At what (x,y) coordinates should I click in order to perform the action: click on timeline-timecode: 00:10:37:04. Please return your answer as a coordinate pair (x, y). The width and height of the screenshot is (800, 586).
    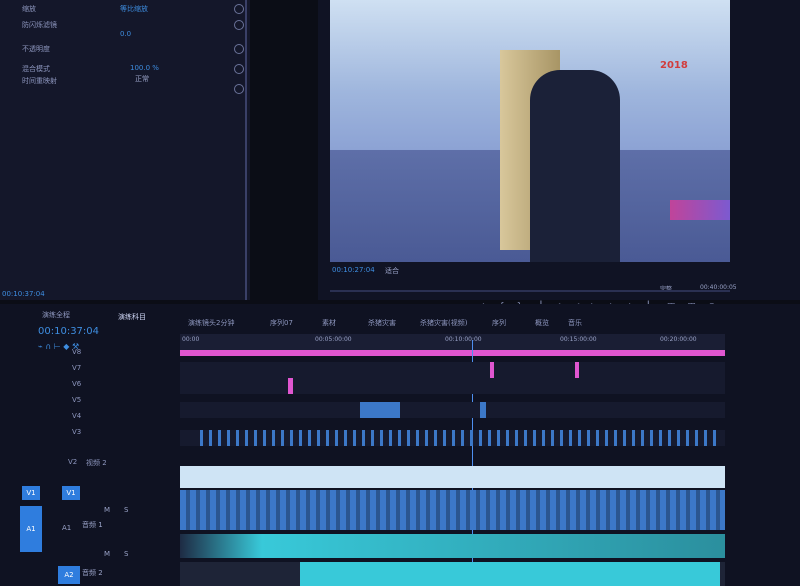
    Looking at the image, I should click on (69, 331).